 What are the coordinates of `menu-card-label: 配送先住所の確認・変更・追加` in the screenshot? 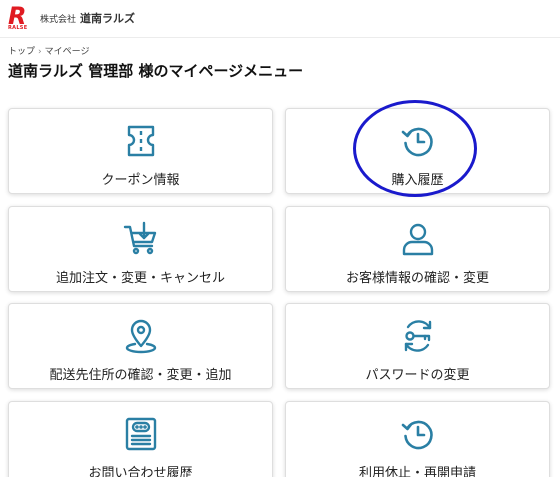 It's located at (140, 375).